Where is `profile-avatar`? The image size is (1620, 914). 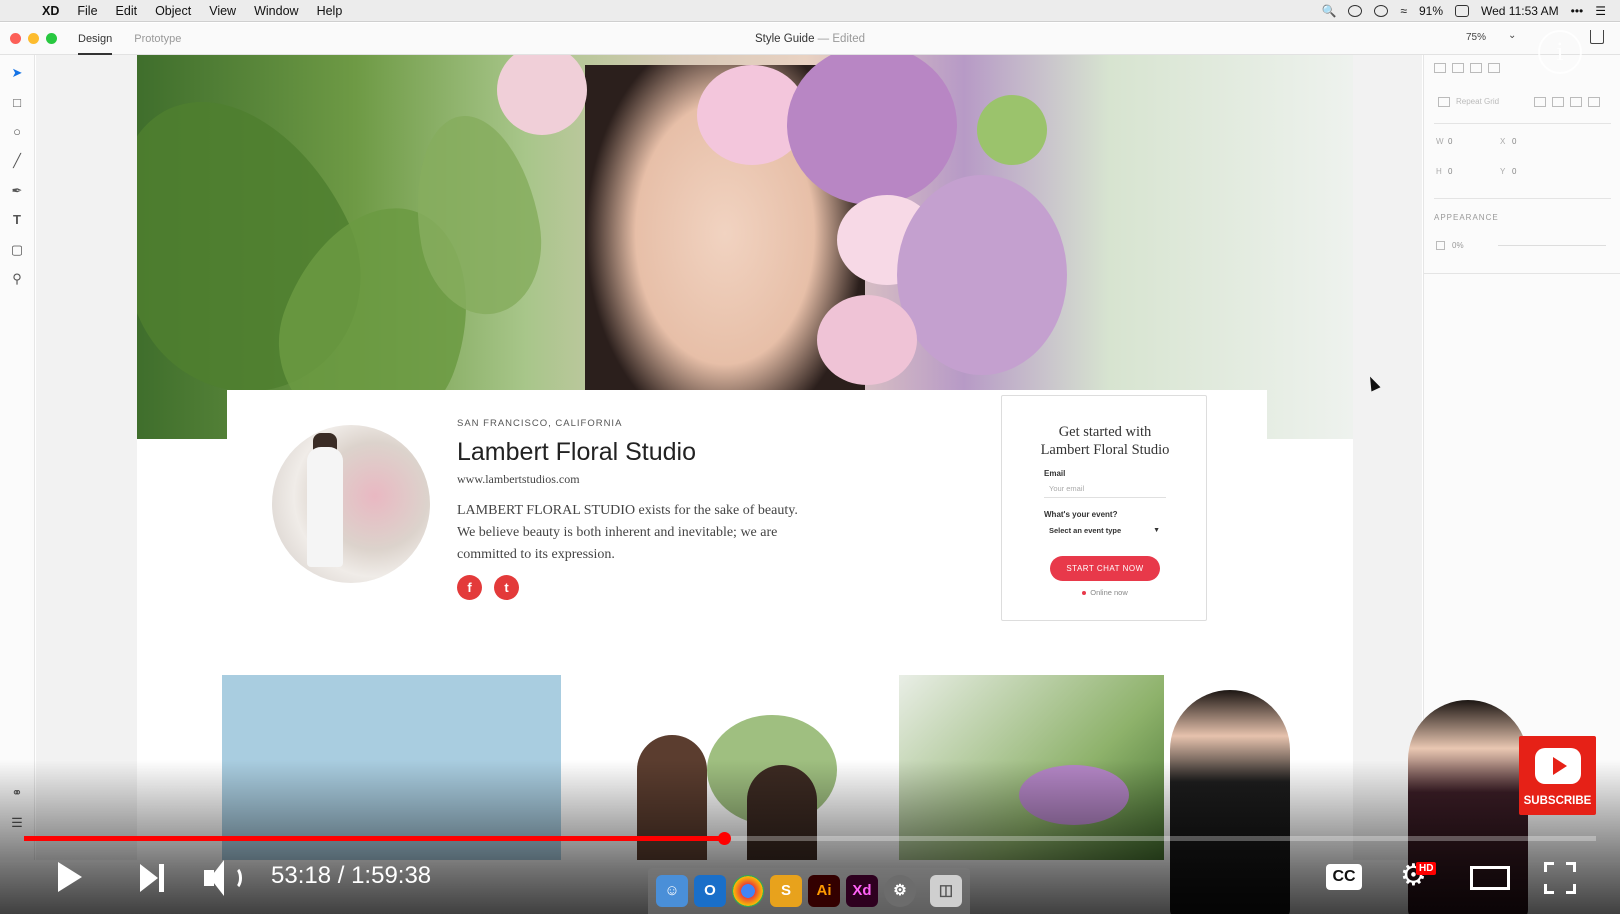 profile-avatar is located at coordinates (351, 504).